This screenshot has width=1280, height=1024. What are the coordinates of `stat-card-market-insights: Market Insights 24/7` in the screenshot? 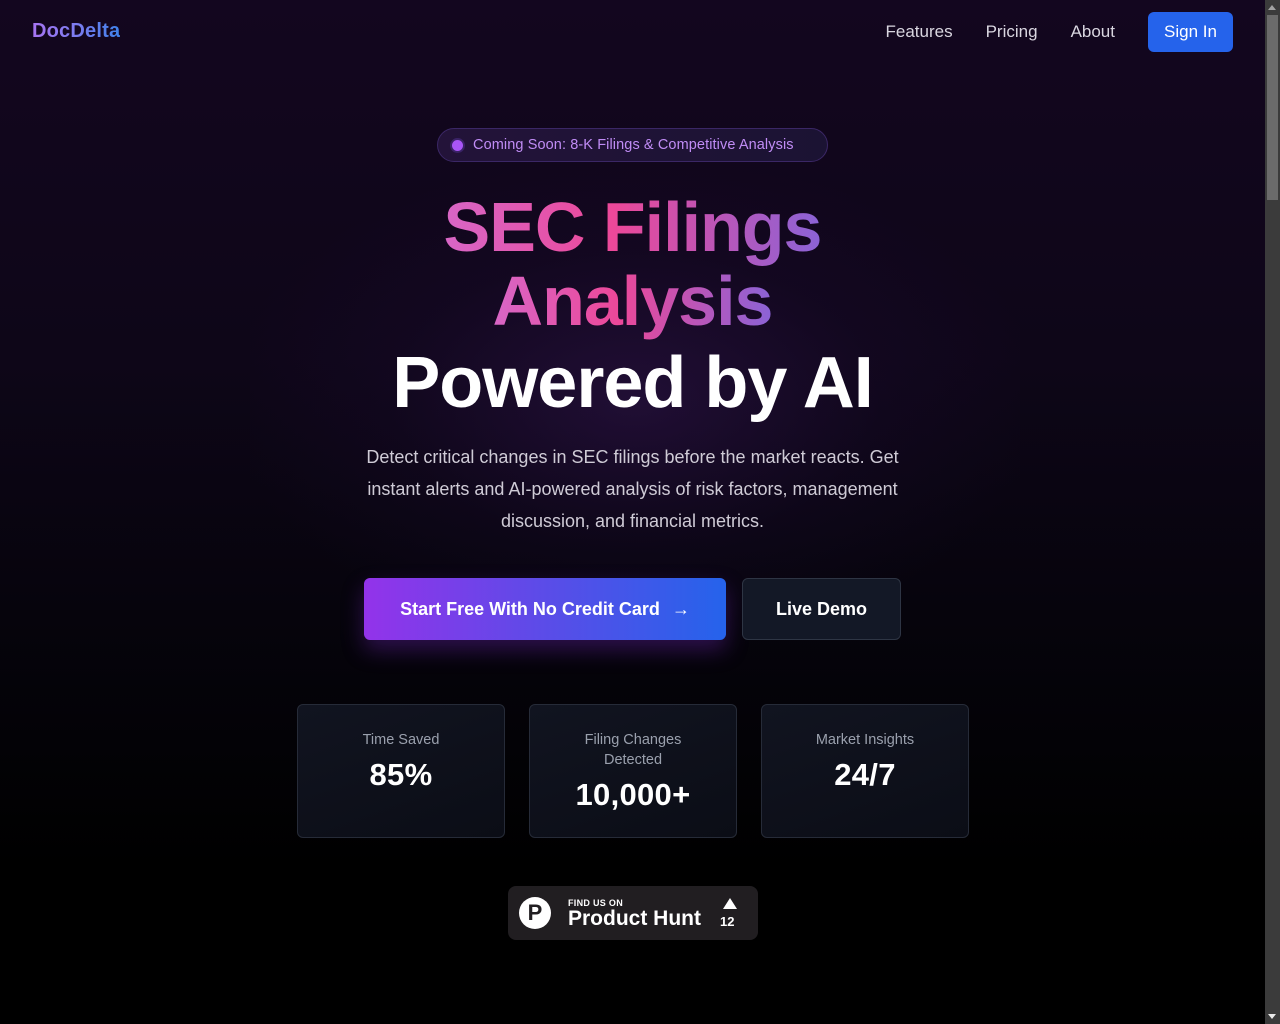 It's located at (865, 771).